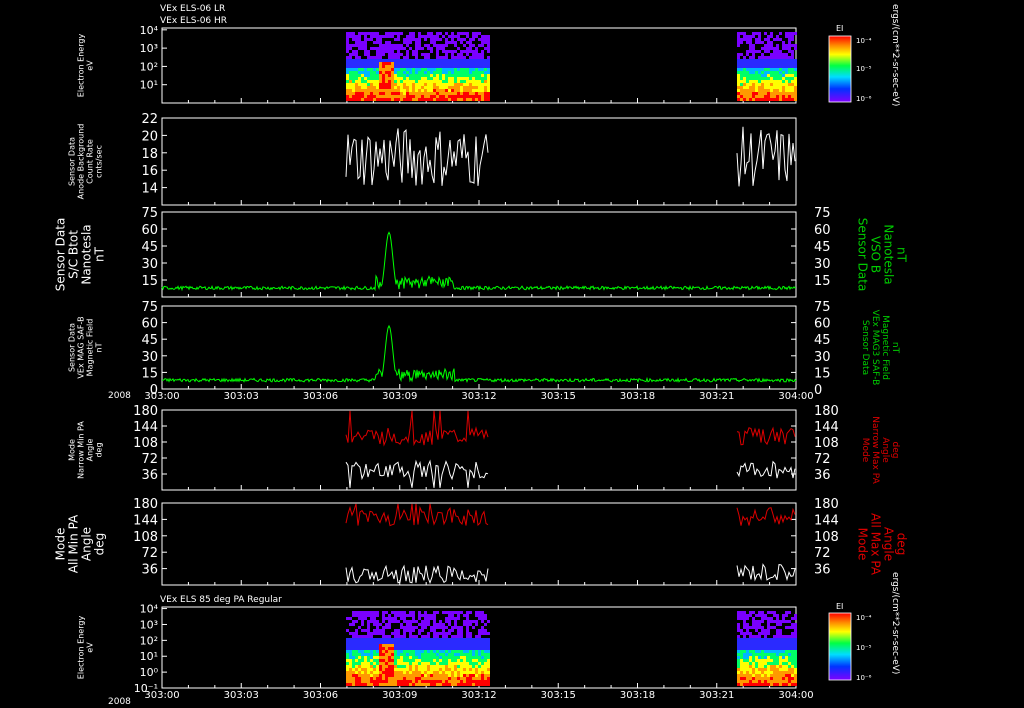 This screenshot has height=708, width=1024. What do you see at coordinates (865, 450) in the screenshot?
I see `y-axis-label-right: Mode` at bounding box center [865, 450].